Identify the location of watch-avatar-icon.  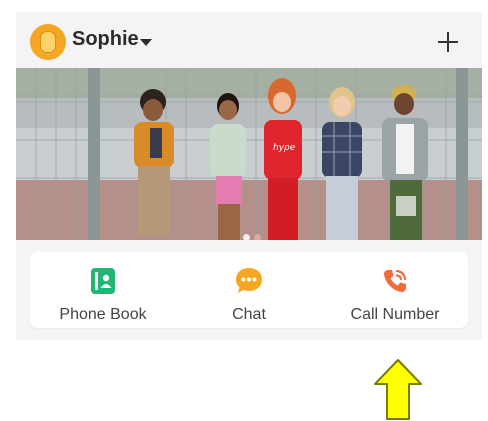
(48, 42).